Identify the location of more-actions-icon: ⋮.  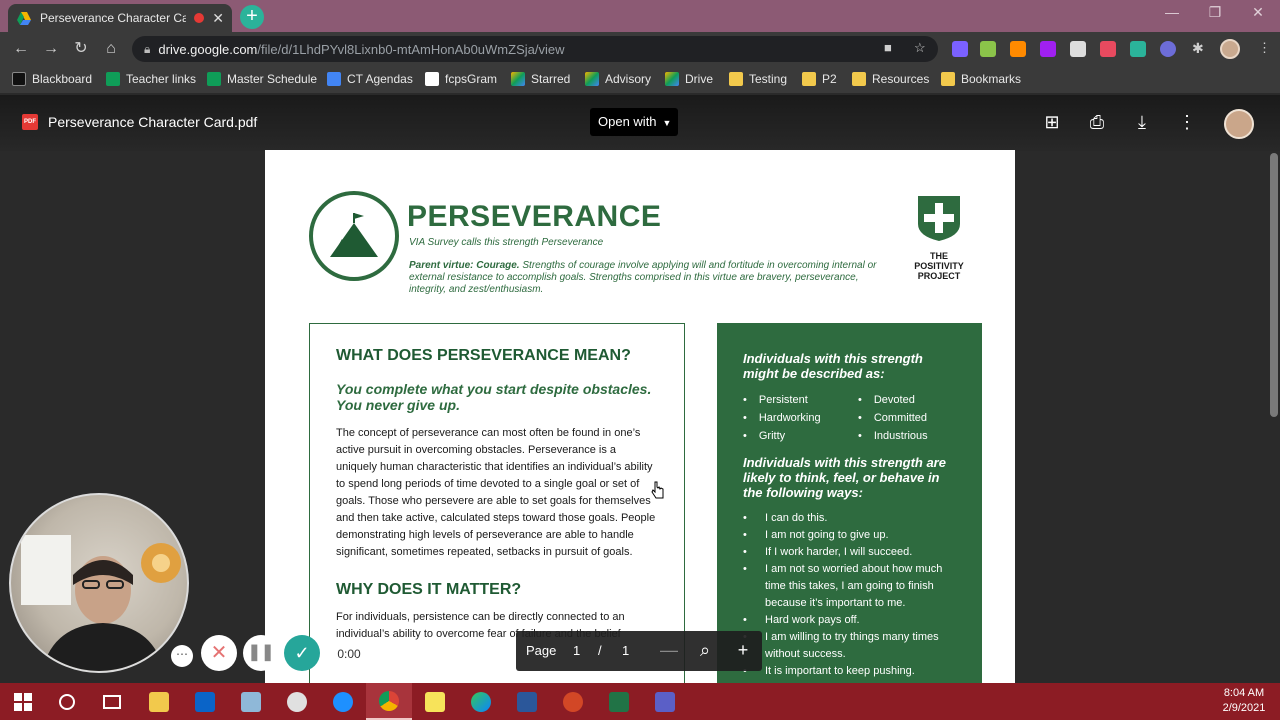
(1187, 122).